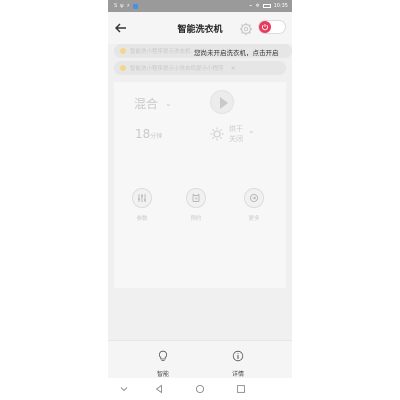 Image resolution: width=400 pixels, height=400 pixels. What do you see at coordinates (159, 389) in the screenshot?
I see `nav-back-icon` at bounding box center [159, 389].